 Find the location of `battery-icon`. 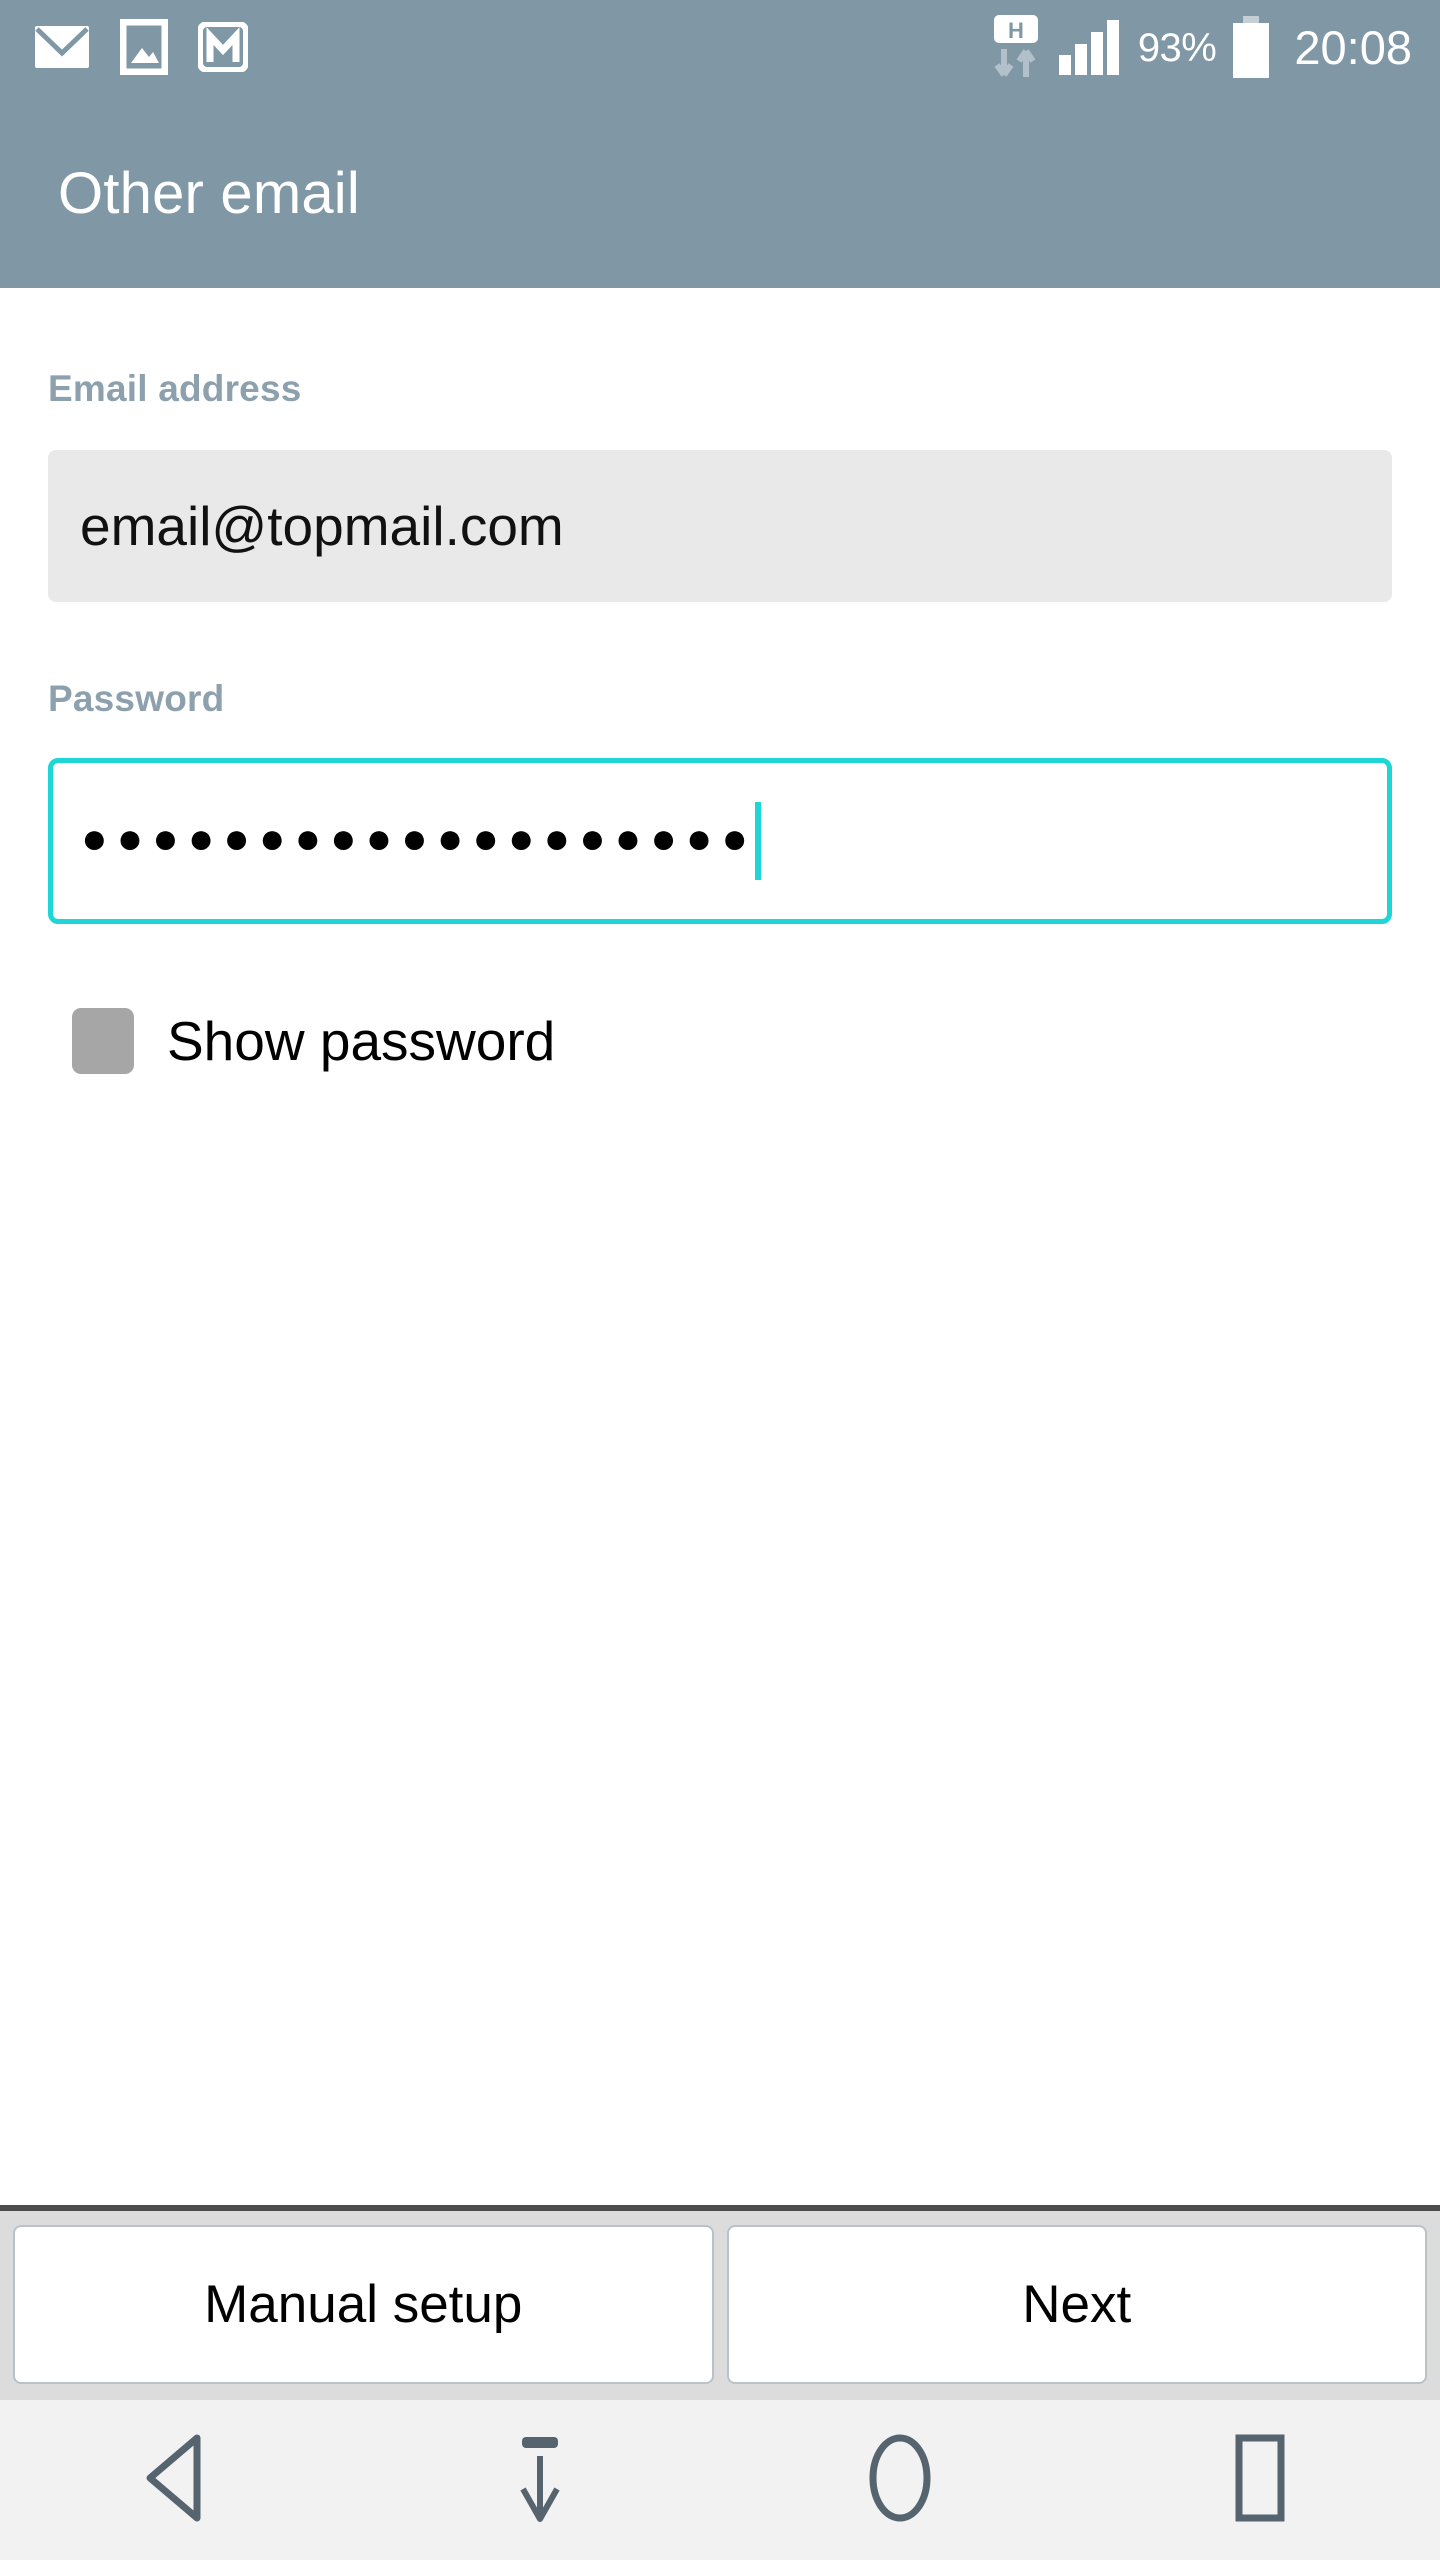

battery-icon is located at coordinates (1251, 49).